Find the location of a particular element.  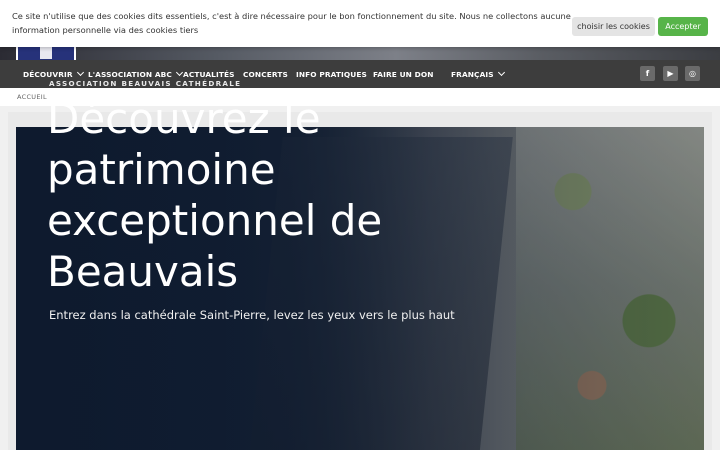

nav-item-info-pratiques: INFO PRATIQUES is located at coordinates (331, 74).